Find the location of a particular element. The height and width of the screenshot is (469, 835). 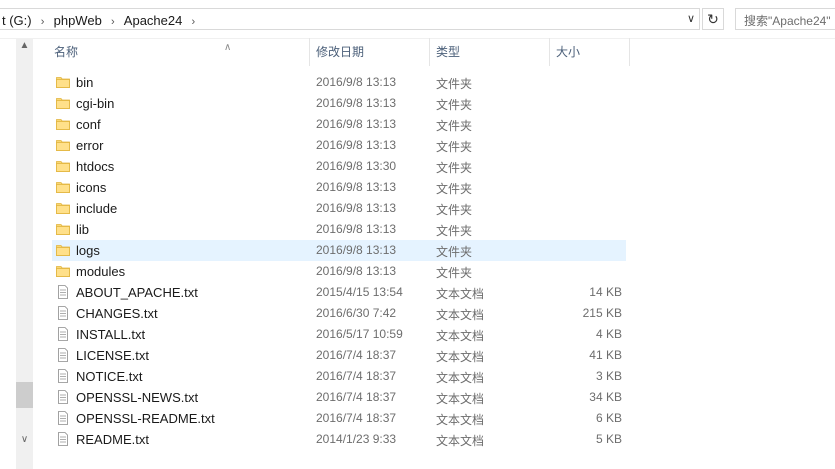

file-name: include is located at coordinates (97, 208).